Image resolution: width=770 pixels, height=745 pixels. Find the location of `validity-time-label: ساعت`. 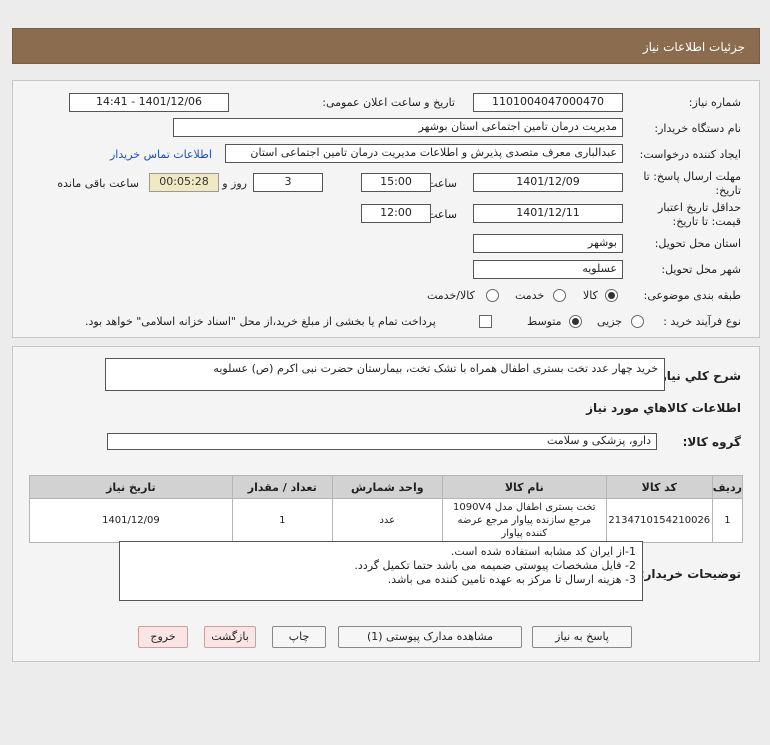

validity-time-label: ساعت is located at coordinates (442, 214).